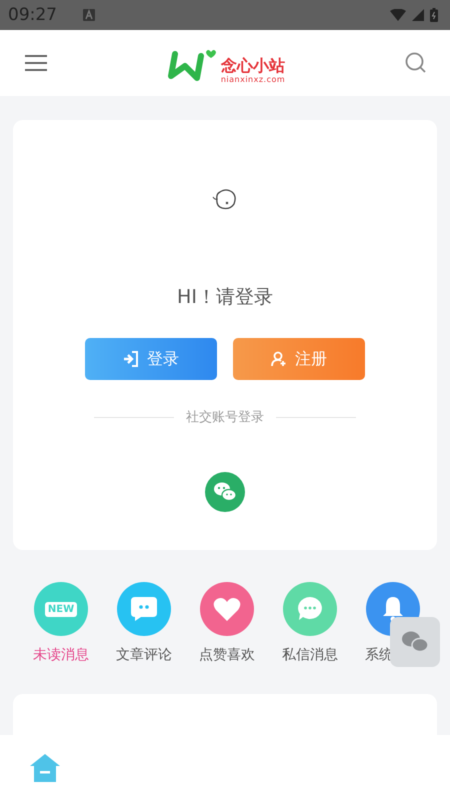 This screenshot has height=800, width=450. Describe the element at coordinates (310, 655) in the screenshot. I see `shortcut-label: 私信消息` at that location.